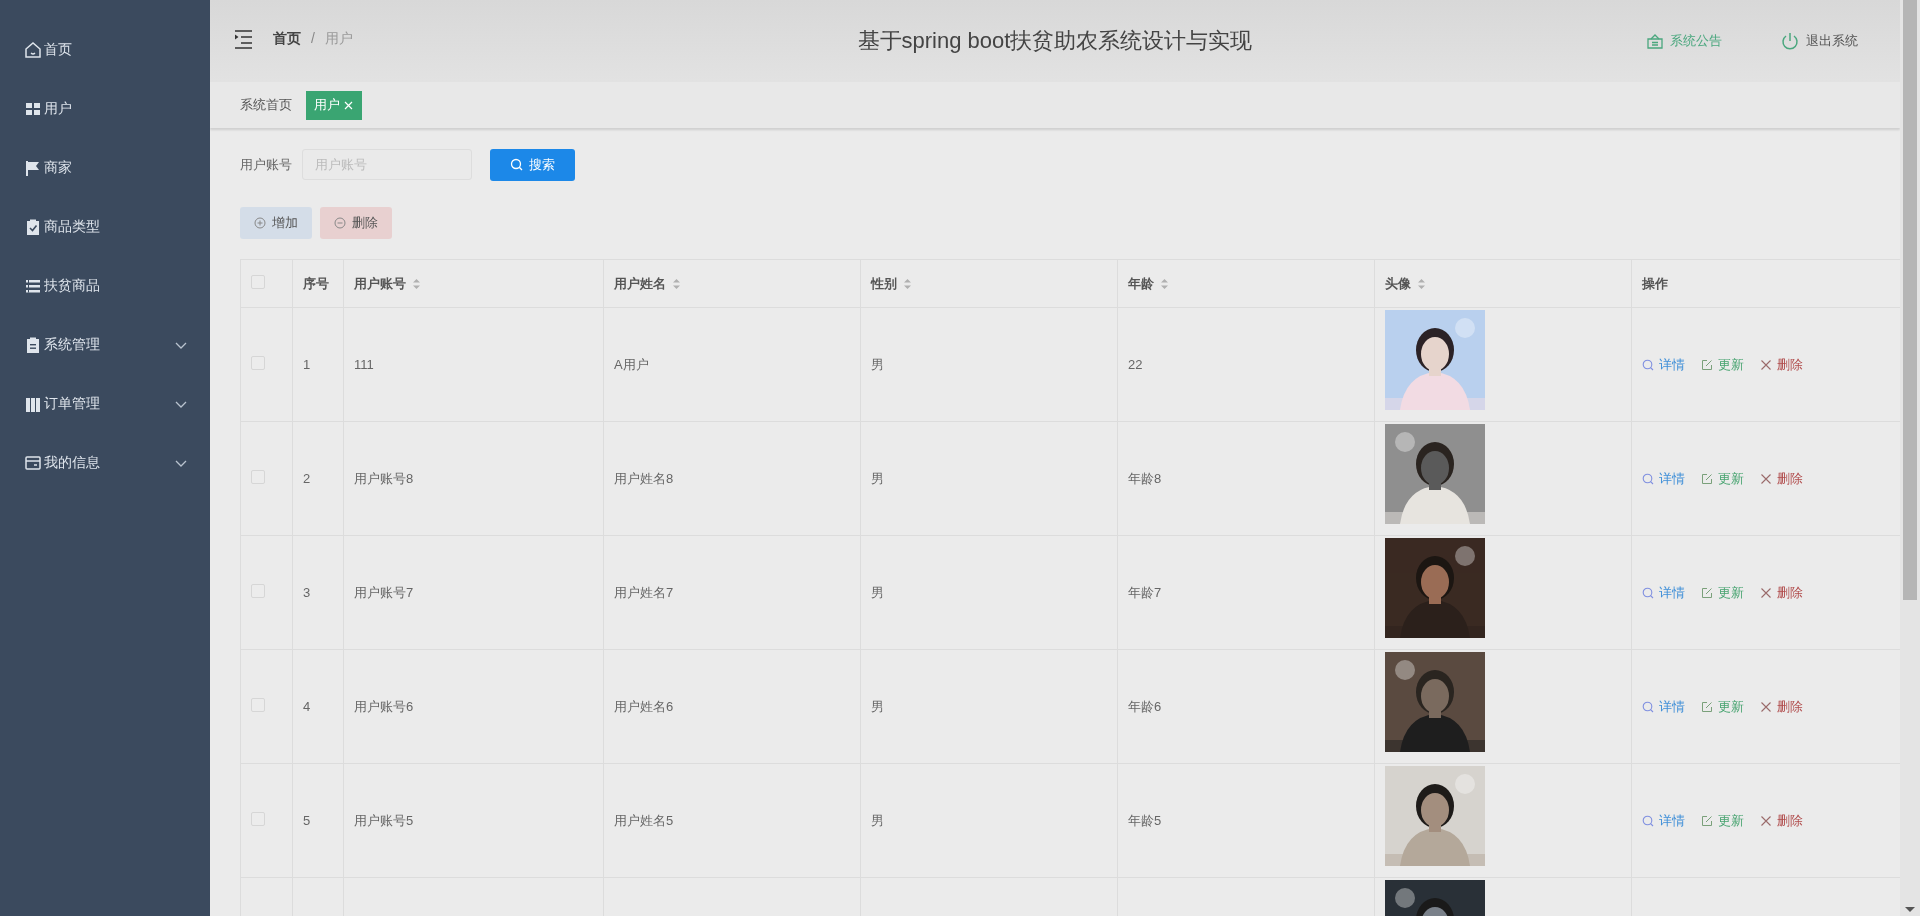  What do you see at coordinates (1910, 300) in the screenshot?
I see `scrollbar-thumb` at bounding box center [1910, 300].